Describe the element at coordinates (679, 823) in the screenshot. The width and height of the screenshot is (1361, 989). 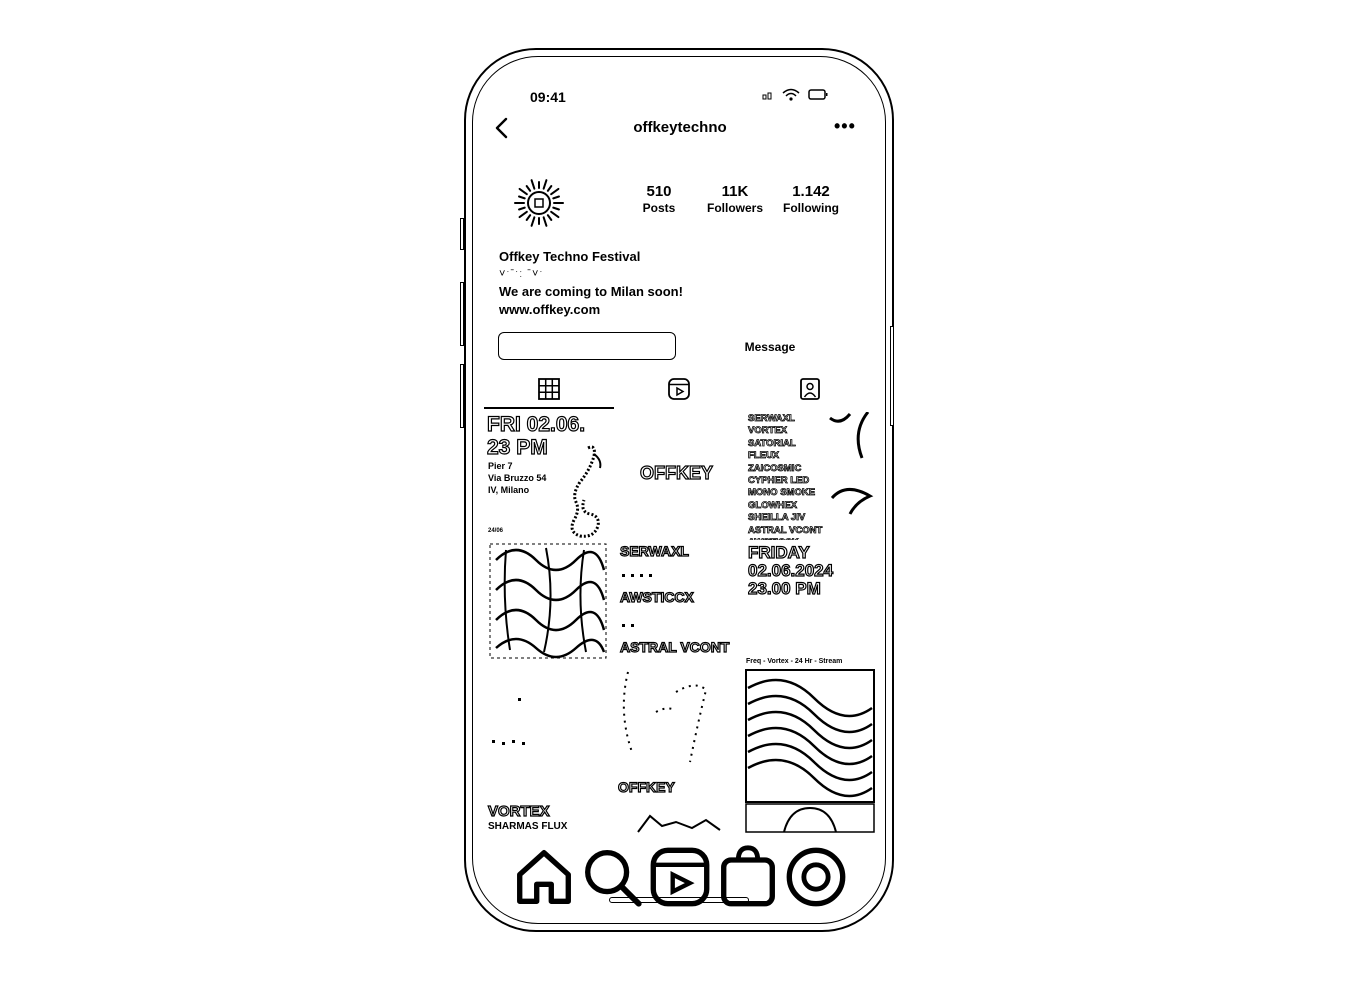
I see `post8-landscape-art` at that location.